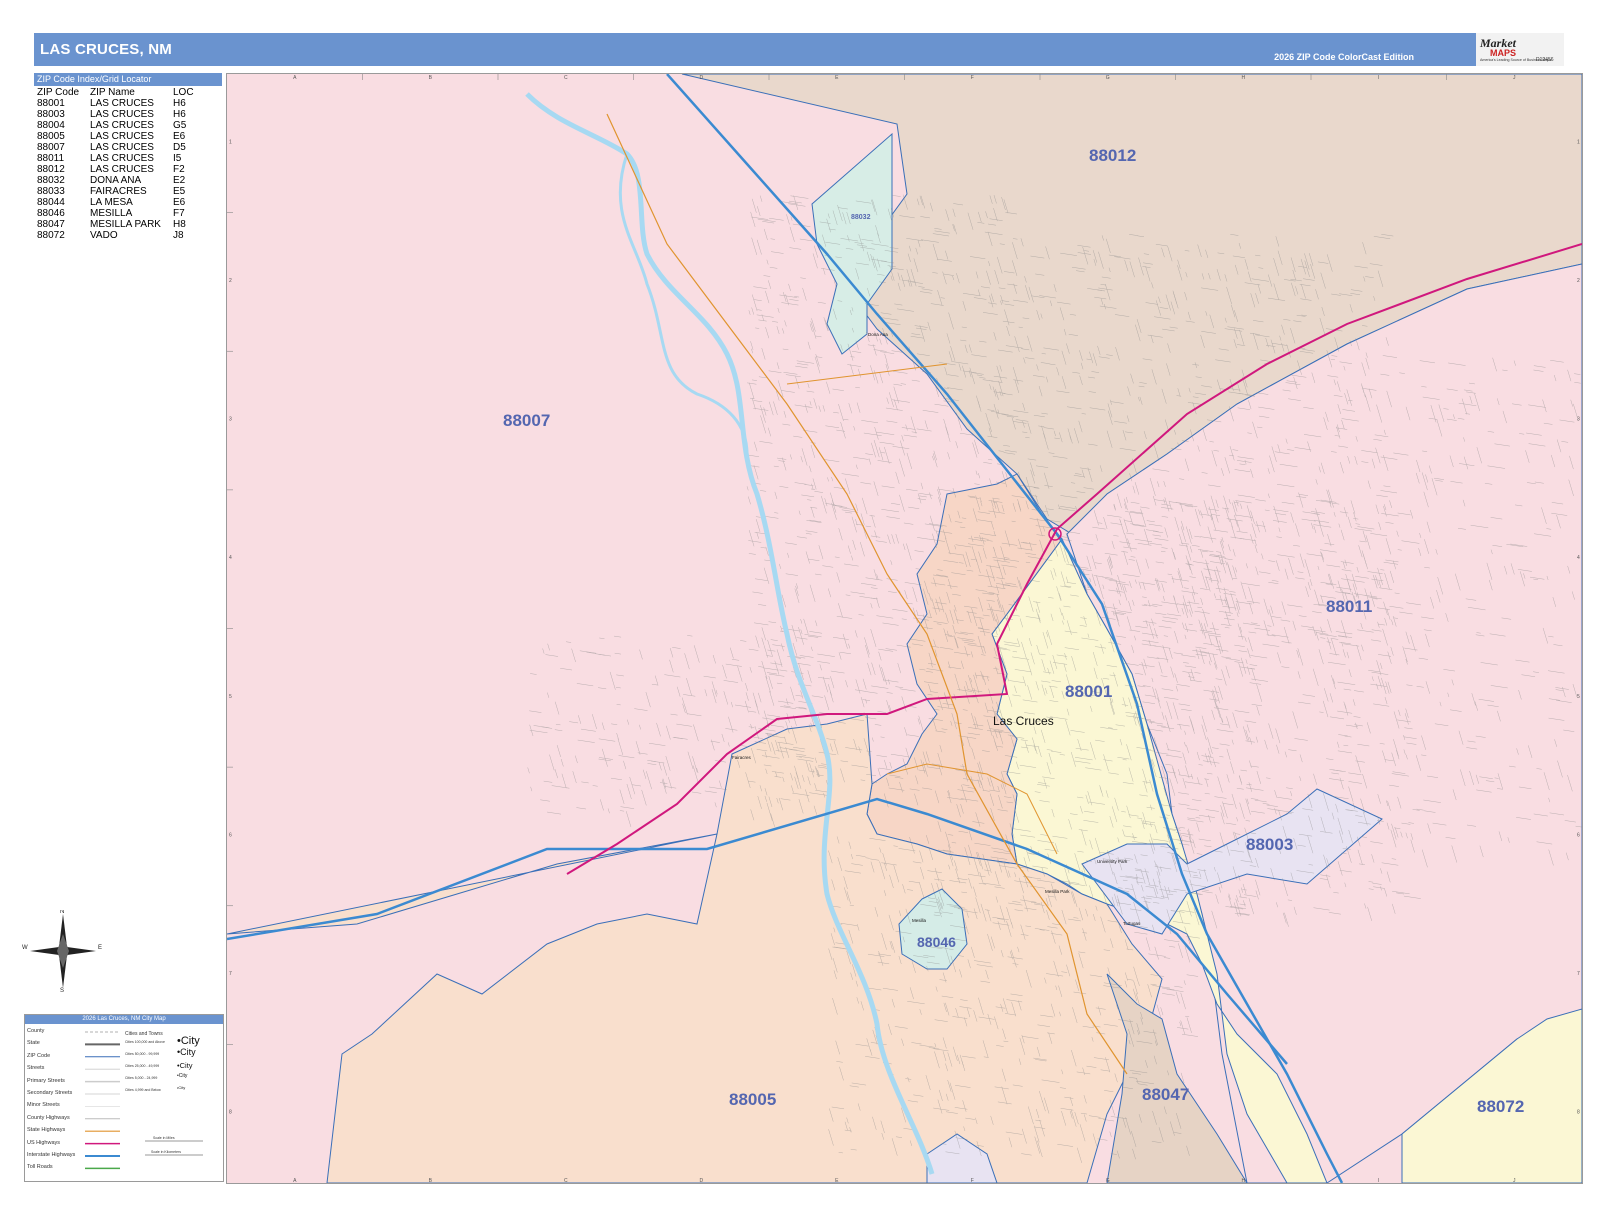 The width and height of the screenshot is (1600, 1206). What do you see at coordinates (100, 948) in the screenshot?
I see `compass-e-label: E` at bounding box center [100, 948].